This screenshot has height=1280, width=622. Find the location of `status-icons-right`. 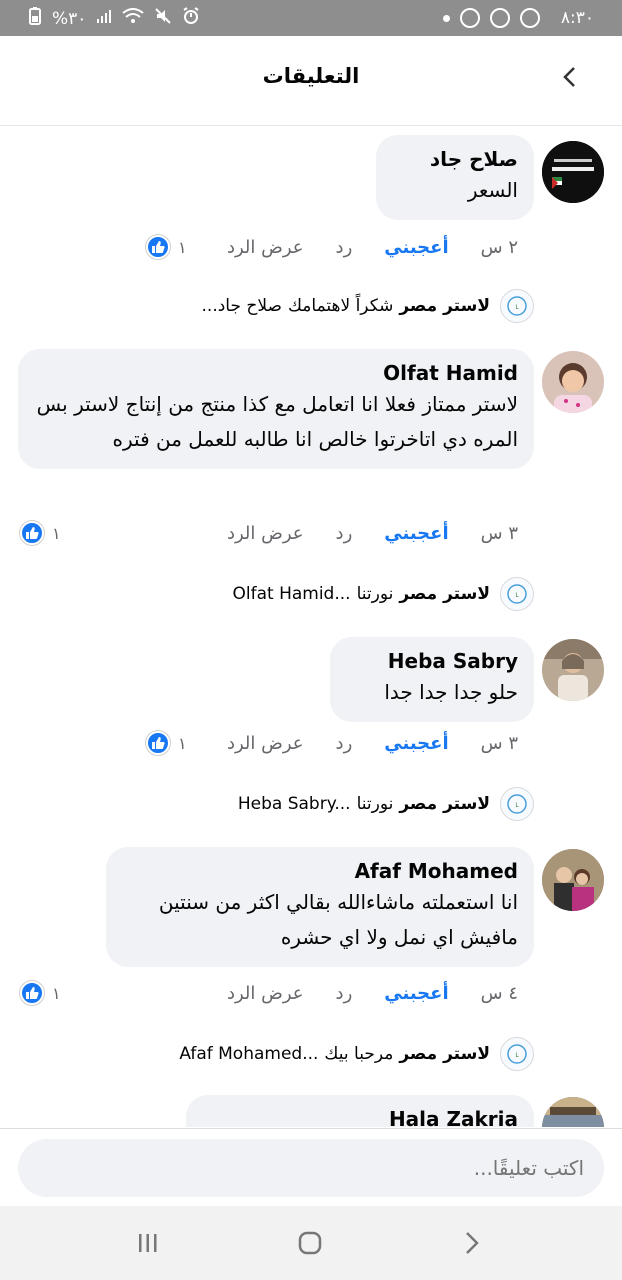

status-icons-right is located at coordinates (491, 18).